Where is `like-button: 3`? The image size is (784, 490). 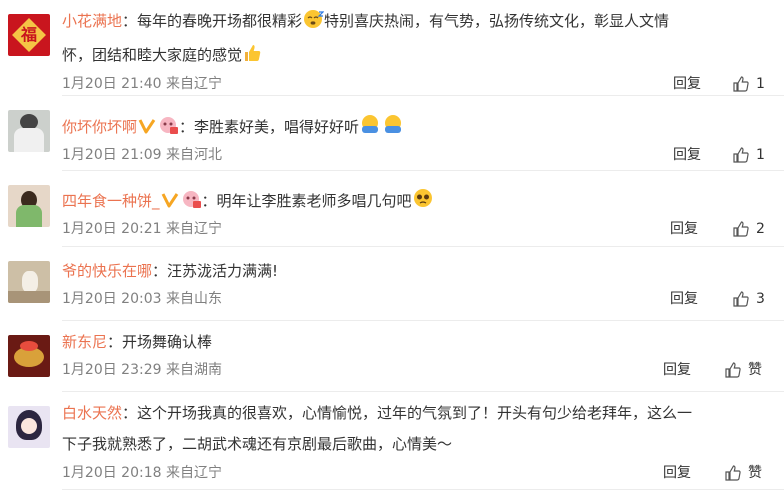 like-button: 3 is located at coordinates (748, 299).